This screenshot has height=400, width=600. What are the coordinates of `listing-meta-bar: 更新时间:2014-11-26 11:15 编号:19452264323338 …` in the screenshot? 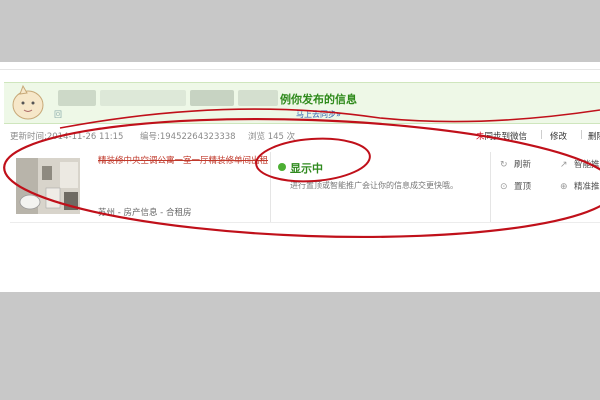 It's located at (305, 137).